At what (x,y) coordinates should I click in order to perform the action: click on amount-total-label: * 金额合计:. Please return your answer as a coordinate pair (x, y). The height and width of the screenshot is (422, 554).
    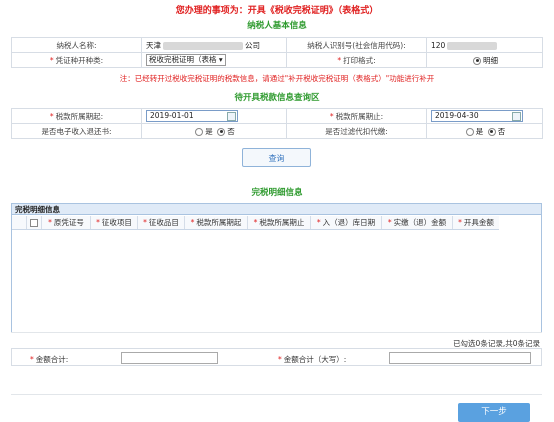
    Looking at the image, I should click on (49, 359).